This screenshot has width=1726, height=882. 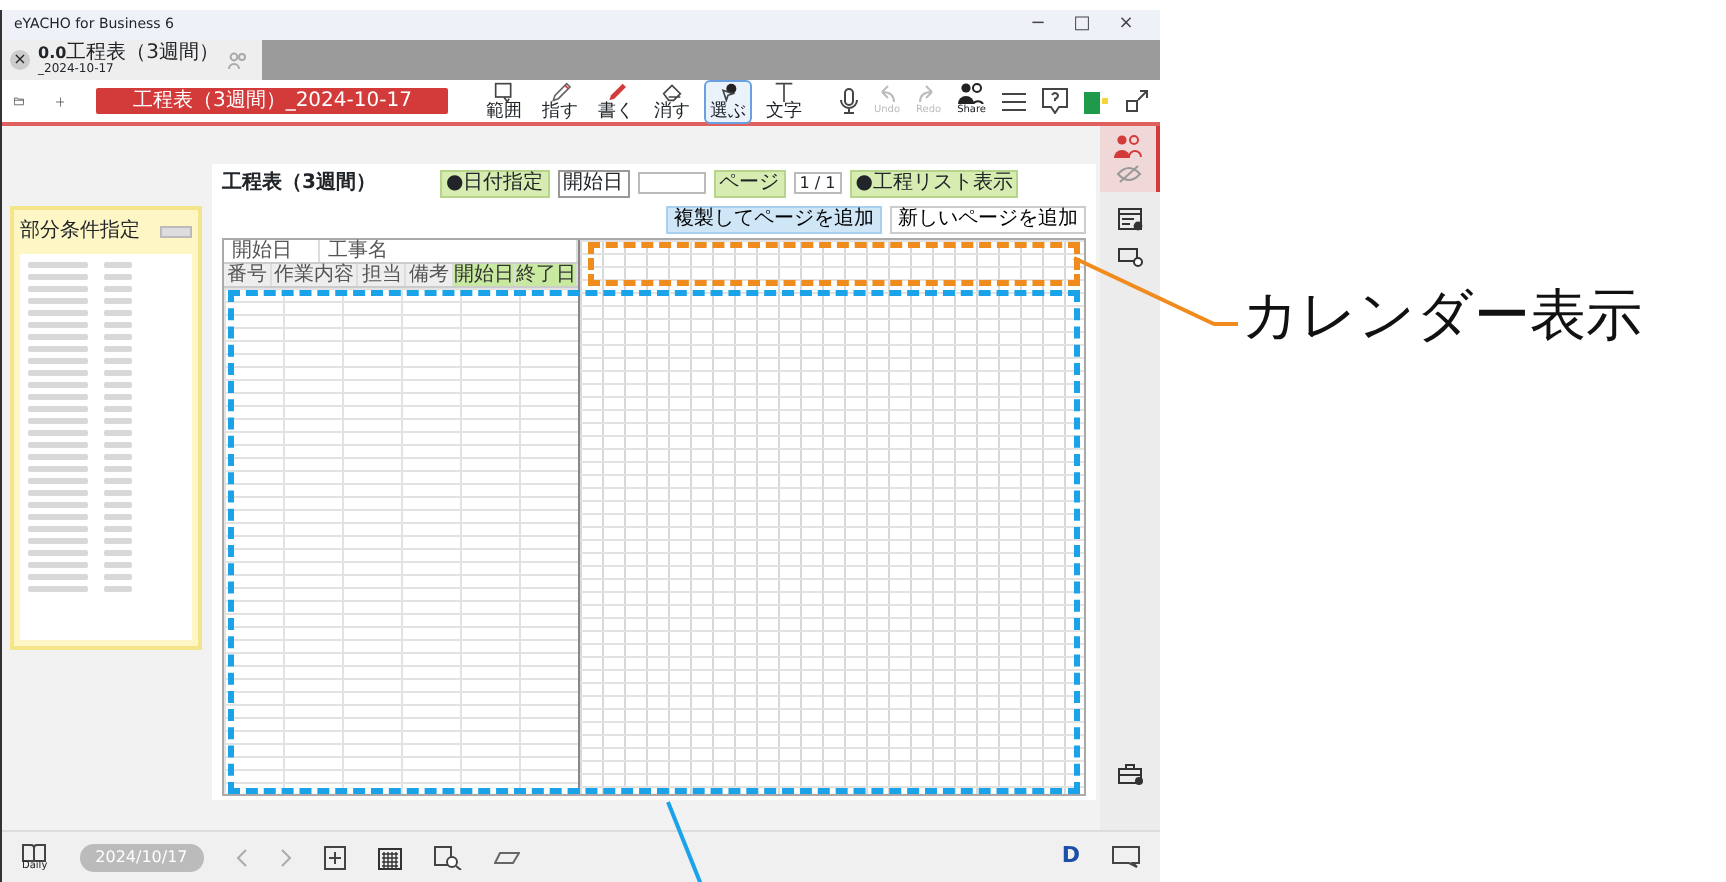 What do you see at coordinates (727, 101) in the screenshot?
I see `tool-button: 選ぶ` at bounding box center [727, 101].